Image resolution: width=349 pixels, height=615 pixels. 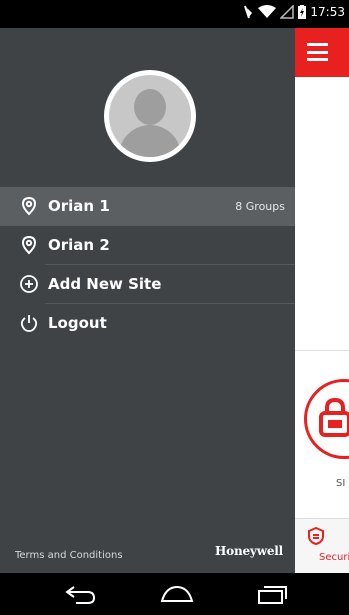 I want to click on logout-label: Logout, so click(x=77, y=323).